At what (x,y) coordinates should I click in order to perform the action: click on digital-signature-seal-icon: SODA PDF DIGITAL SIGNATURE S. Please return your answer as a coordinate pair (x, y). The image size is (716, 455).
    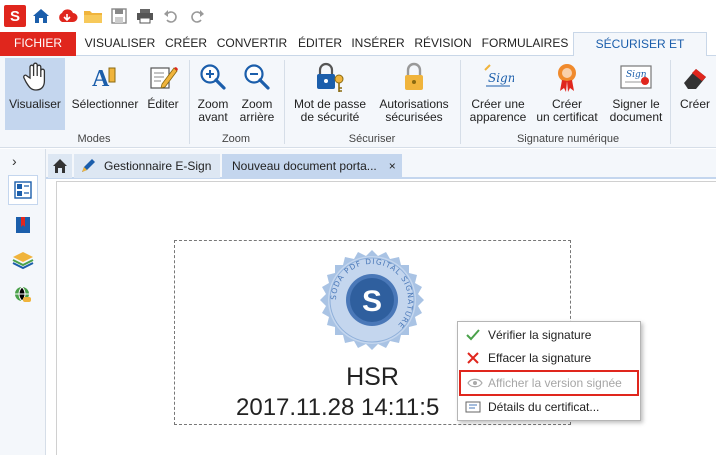
    Looking at the image, I should click on (372, 300).